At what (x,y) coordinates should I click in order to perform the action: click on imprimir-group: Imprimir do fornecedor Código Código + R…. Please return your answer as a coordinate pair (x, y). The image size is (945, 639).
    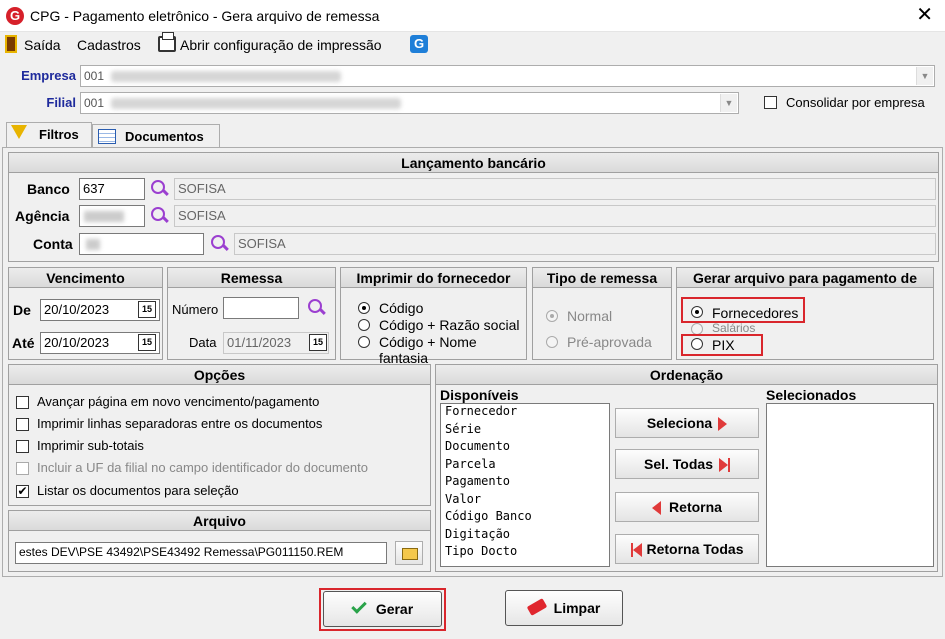
    Looking at the image, I should click on (433, 316).